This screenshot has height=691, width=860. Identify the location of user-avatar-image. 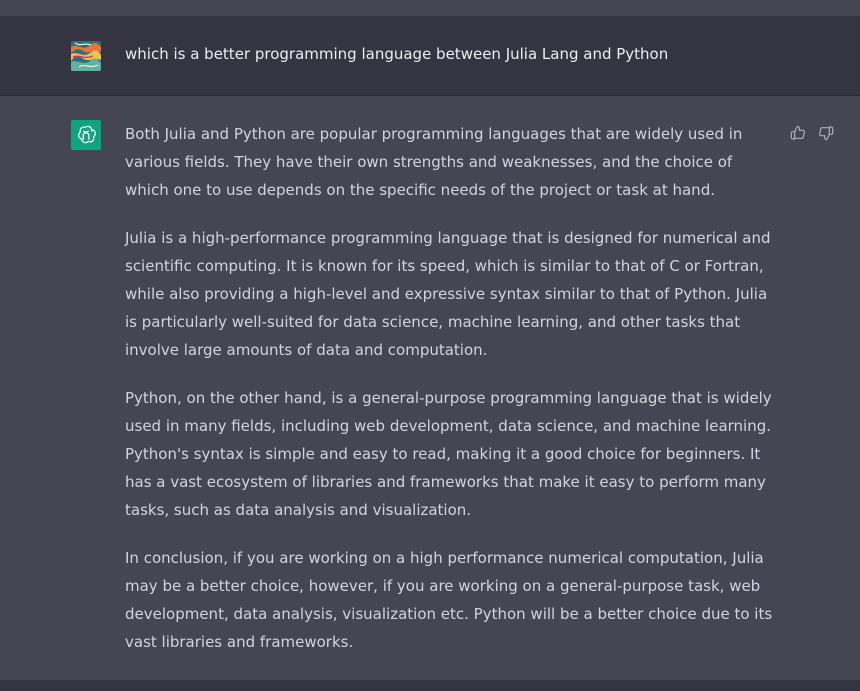
(86, 56).